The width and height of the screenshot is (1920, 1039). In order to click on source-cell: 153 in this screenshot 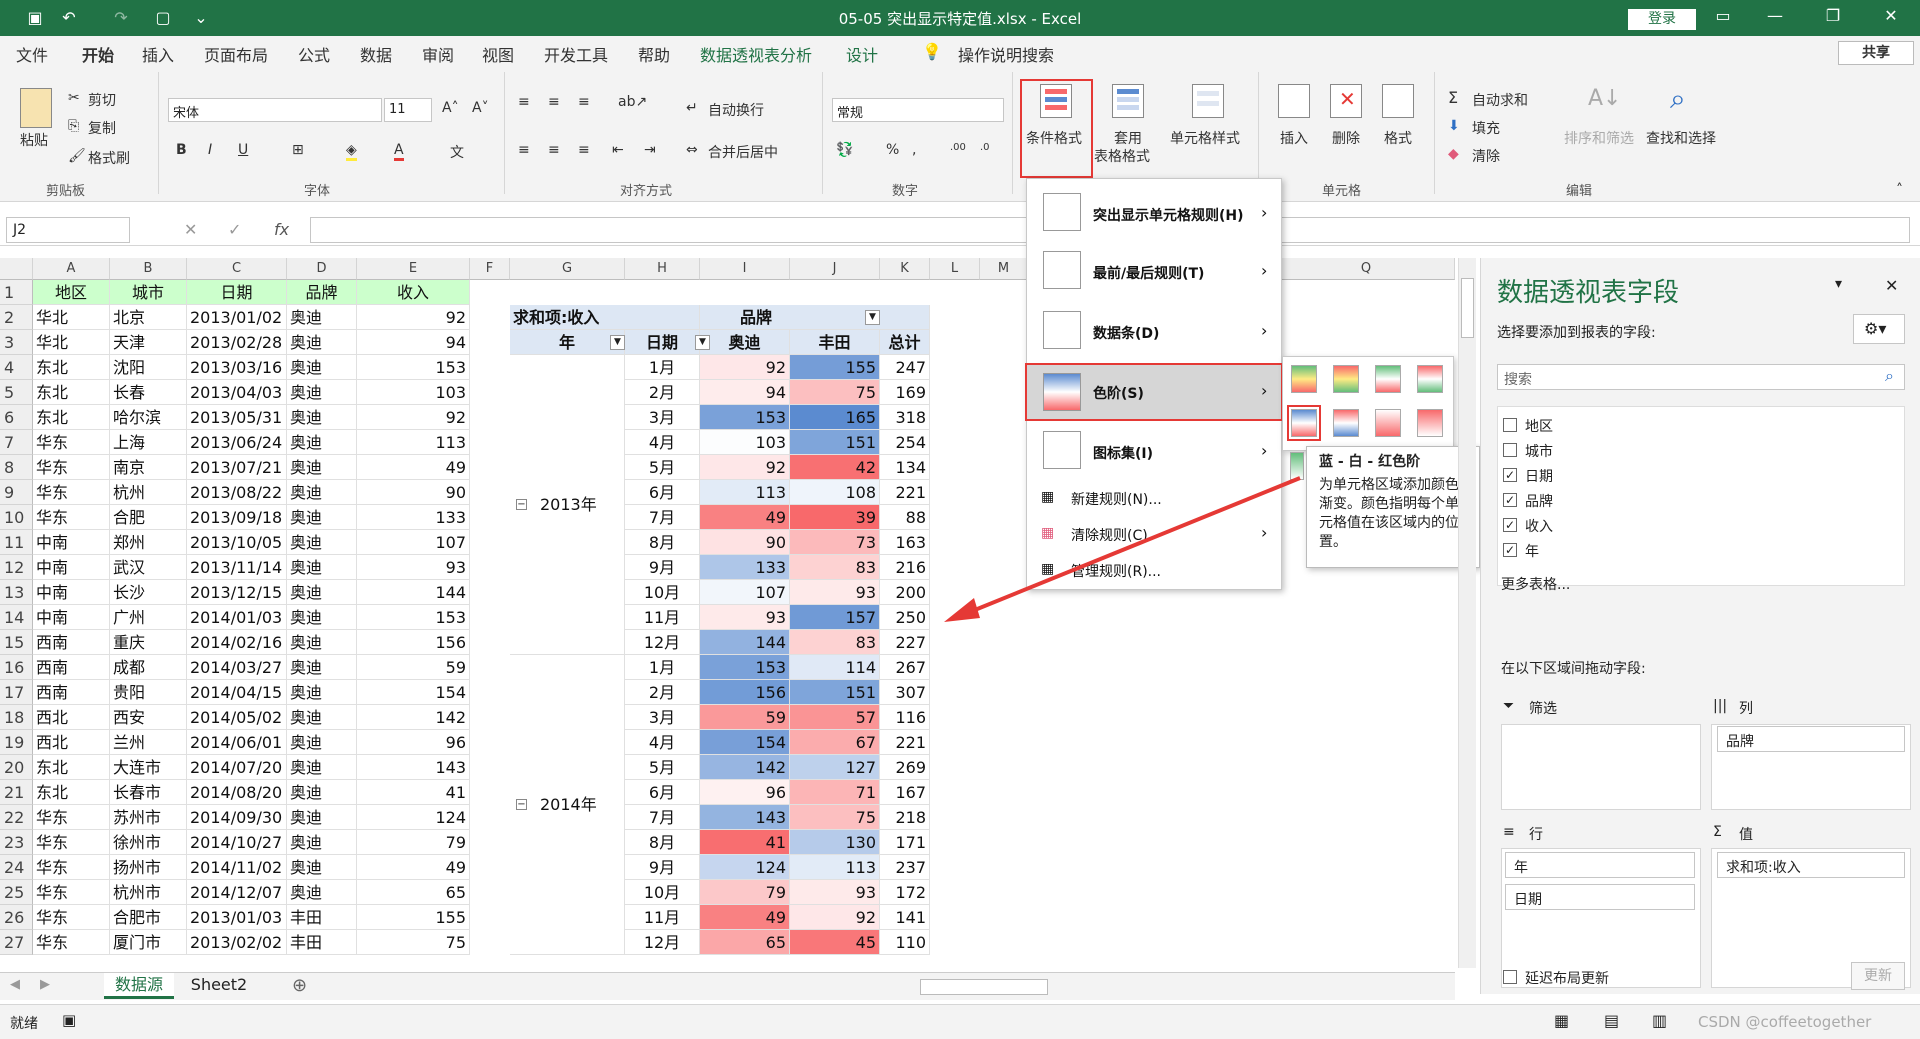, I will do `click(413, 367)`.